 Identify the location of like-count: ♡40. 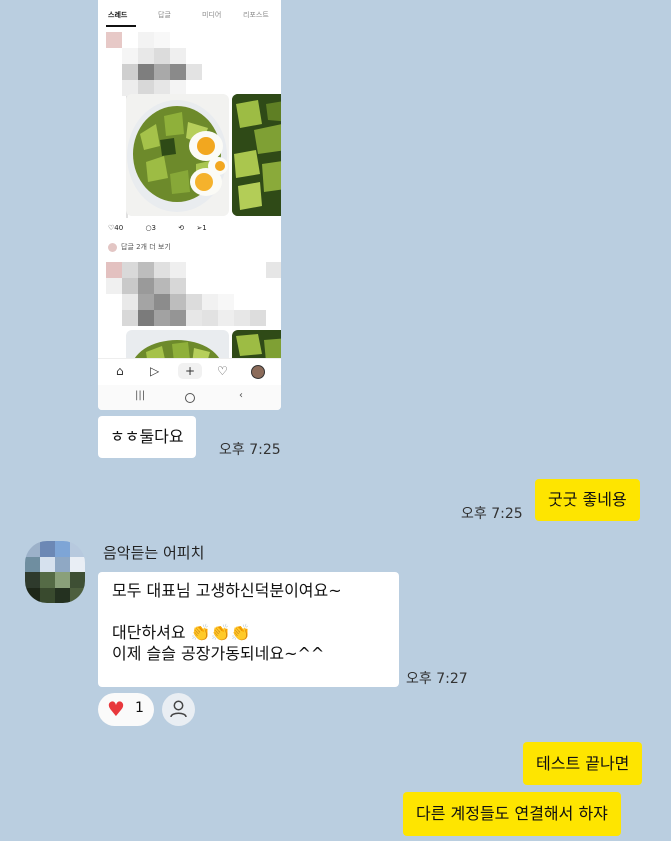
(120, 228).